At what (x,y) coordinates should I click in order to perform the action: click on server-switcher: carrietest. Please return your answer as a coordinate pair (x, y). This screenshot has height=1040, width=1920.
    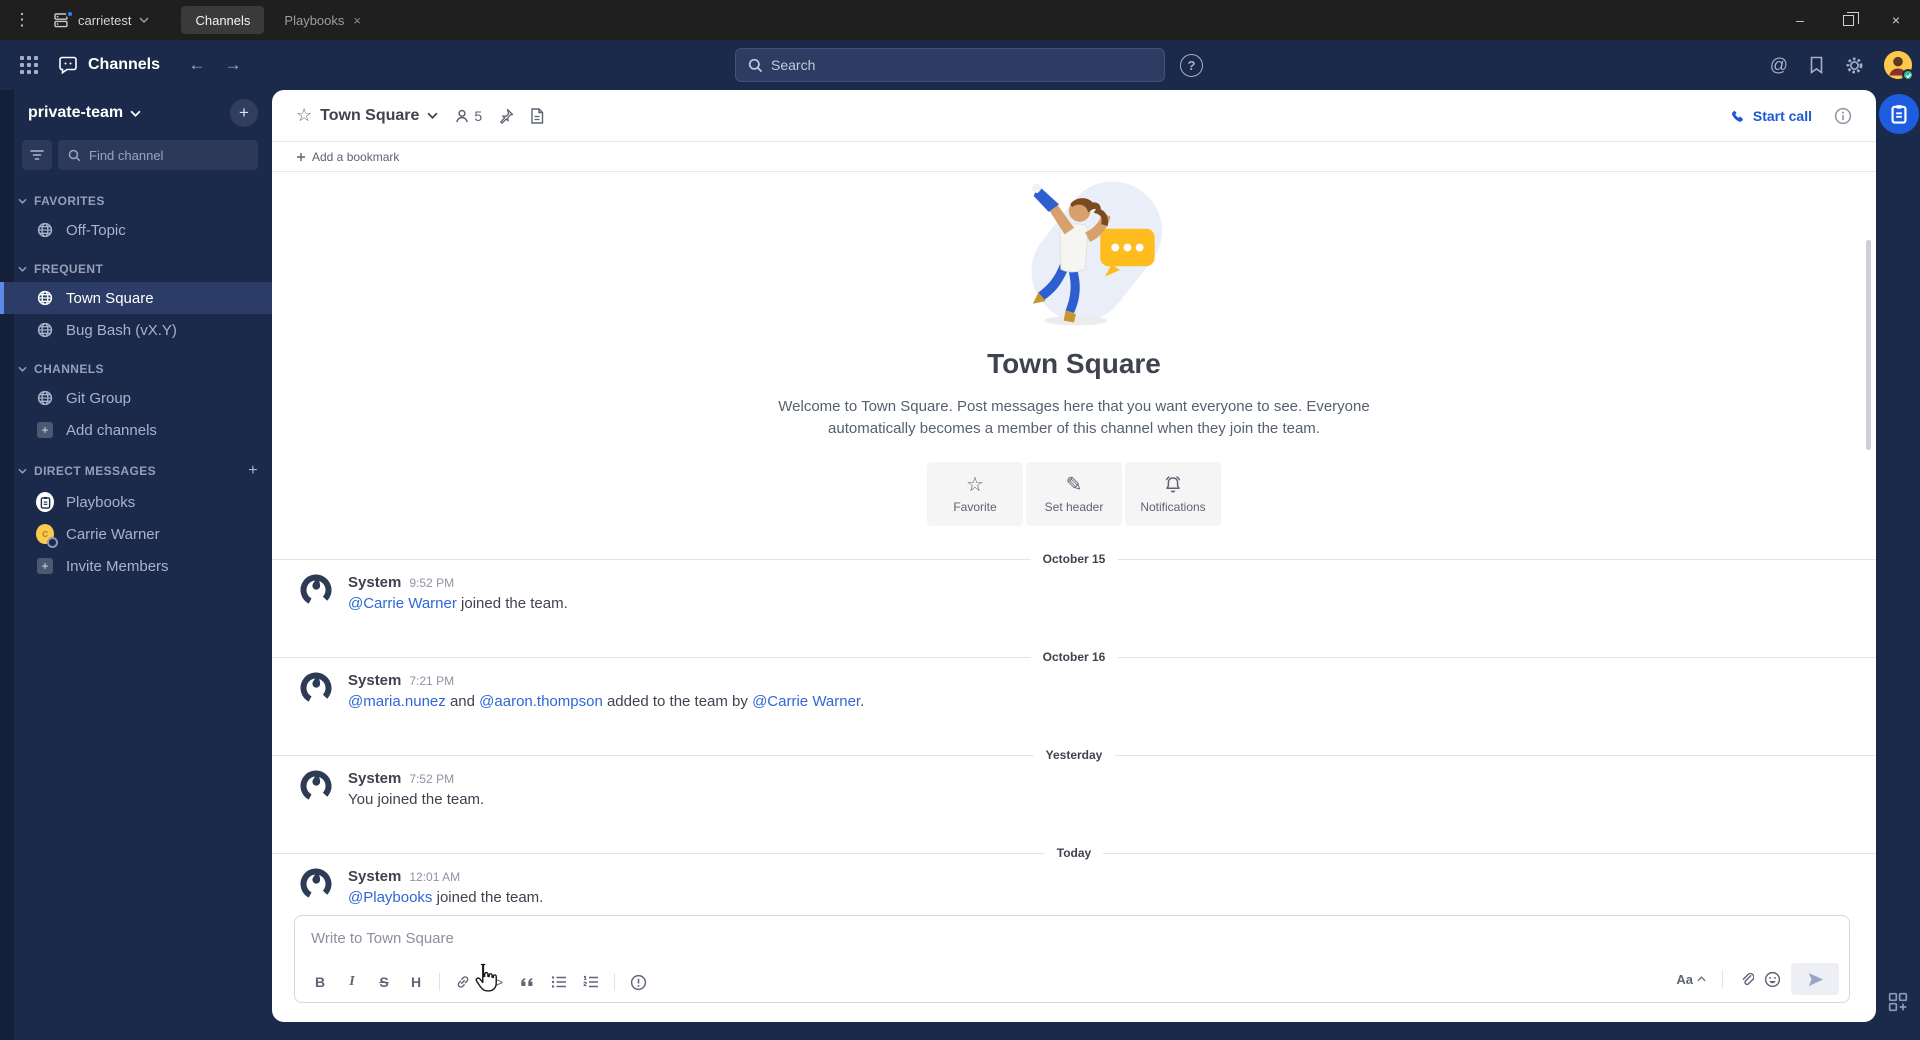
    Looking at the image, I should click on (105, 20).